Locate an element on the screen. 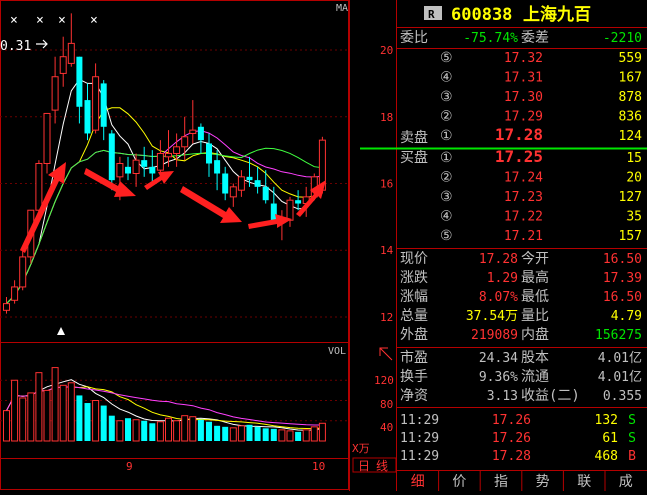 This screenshot has width=647, height=495. weicha-value: -2210 is located at coordinates (622, 38).